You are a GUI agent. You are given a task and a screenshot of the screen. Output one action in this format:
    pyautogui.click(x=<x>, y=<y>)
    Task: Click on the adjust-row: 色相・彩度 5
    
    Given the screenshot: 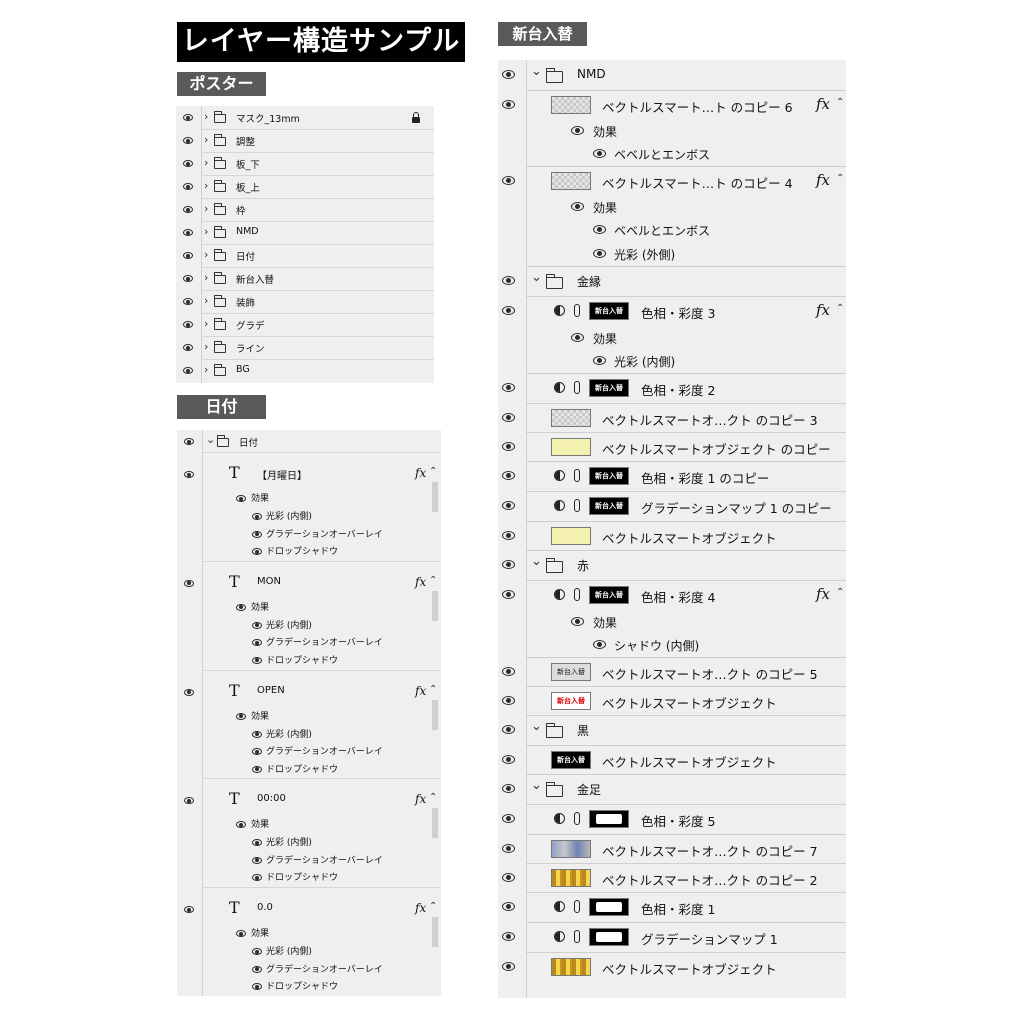 What is the action you would take?
    pyautogui.click(x=672, y=819)
    